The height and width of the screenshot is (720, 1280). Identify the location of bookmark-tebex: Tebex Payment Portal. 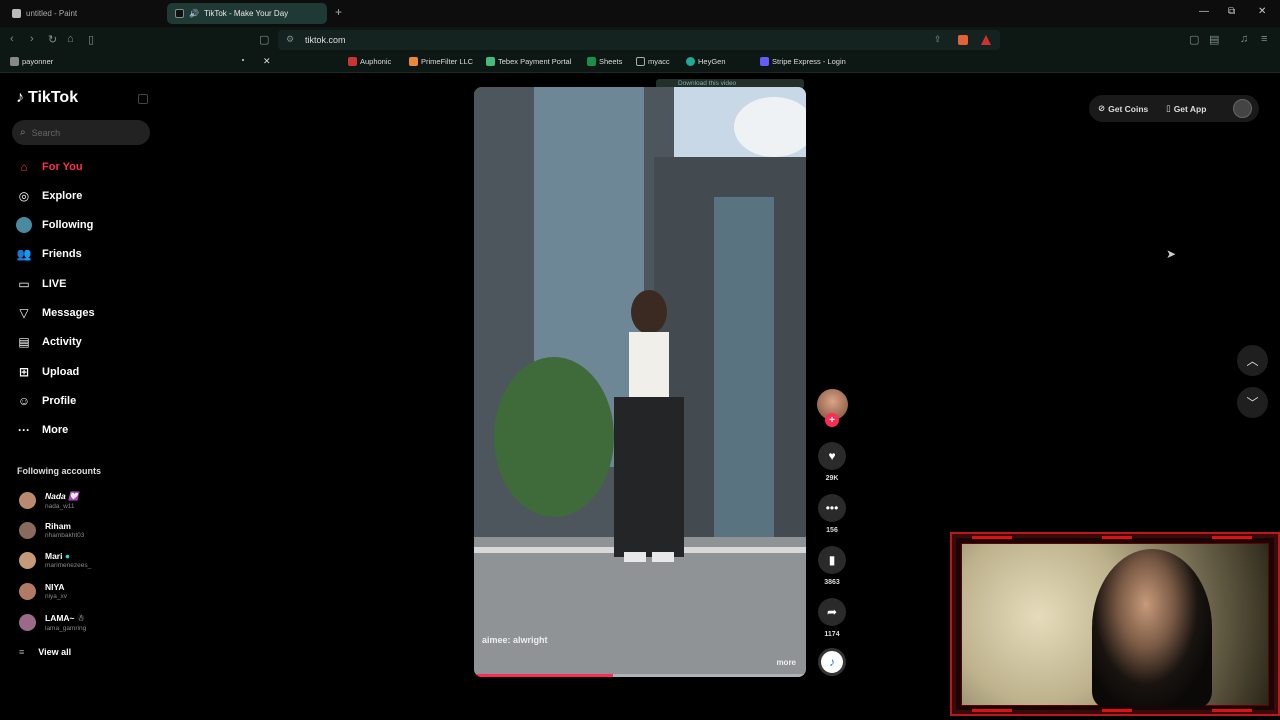
(528, 61).